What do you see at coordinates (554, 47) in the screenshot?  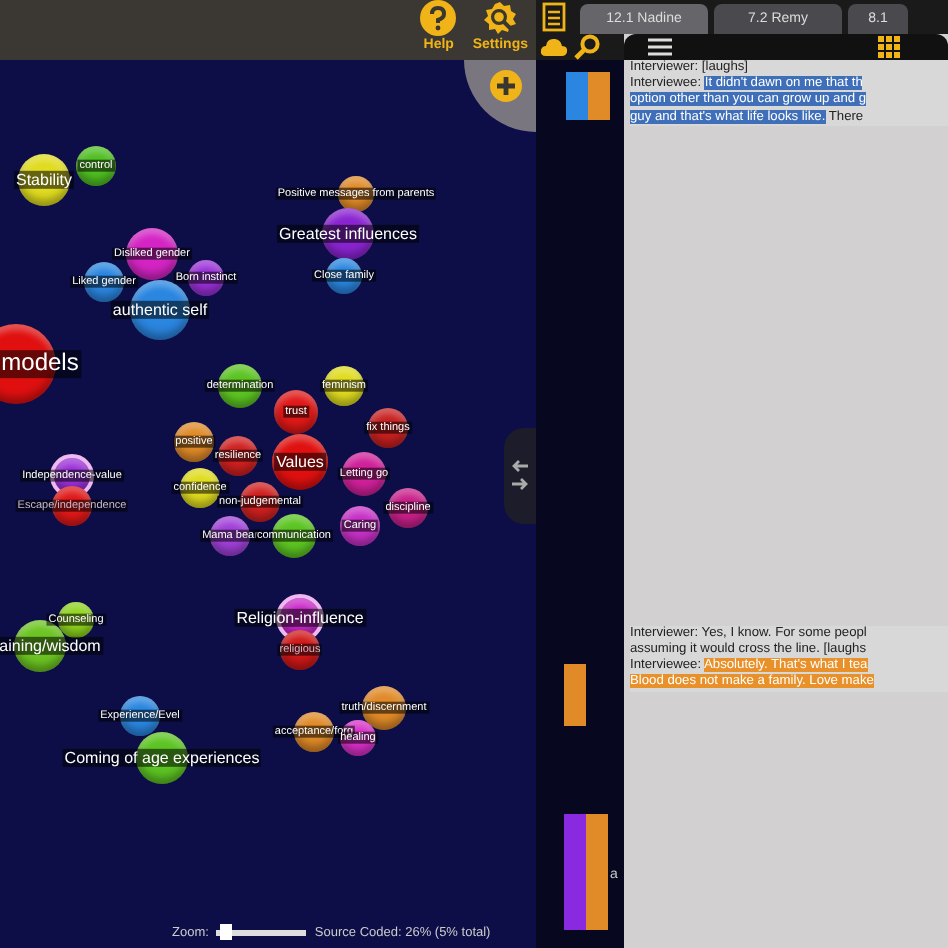 I see `cloud-icon` at bounding box center [554, 47].